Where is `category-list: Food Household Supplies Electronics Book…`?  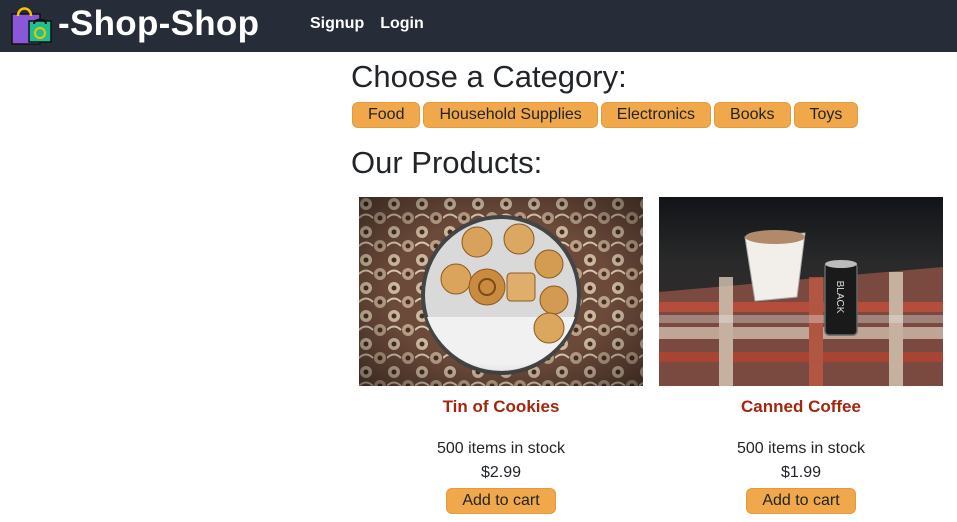 category-list: Food Household Supplies Electronics Book… is located at coordinates (605, 115).